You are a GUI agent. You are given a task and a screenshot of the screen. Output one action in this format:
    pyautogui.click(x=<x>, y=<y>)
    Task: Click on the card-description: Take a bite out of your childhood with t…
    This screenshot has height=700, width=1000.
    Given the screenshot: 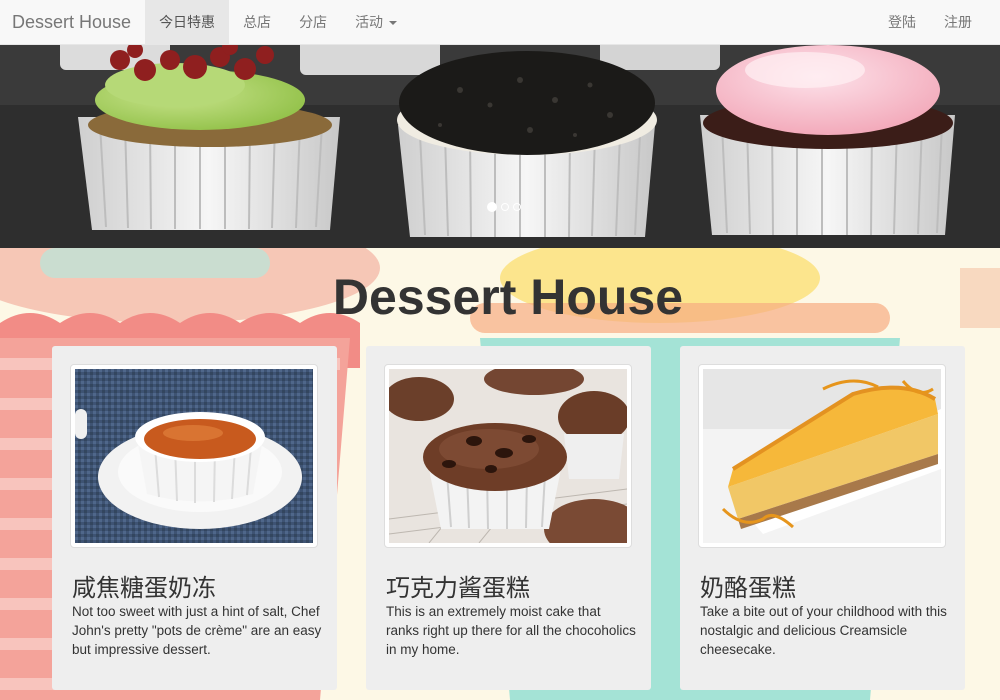 What is the action you would take?
    pyautogui.click(x=823, y=630)
    